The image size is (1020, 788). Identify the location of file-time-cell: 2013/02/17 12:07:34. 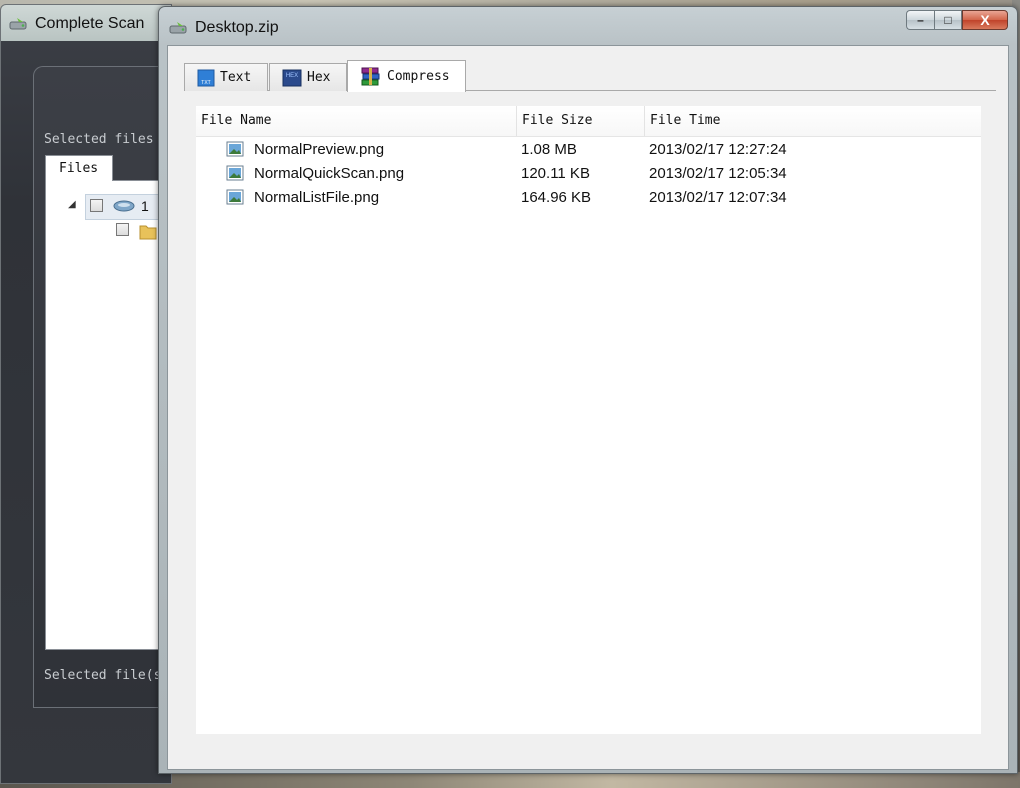
(718, 197).